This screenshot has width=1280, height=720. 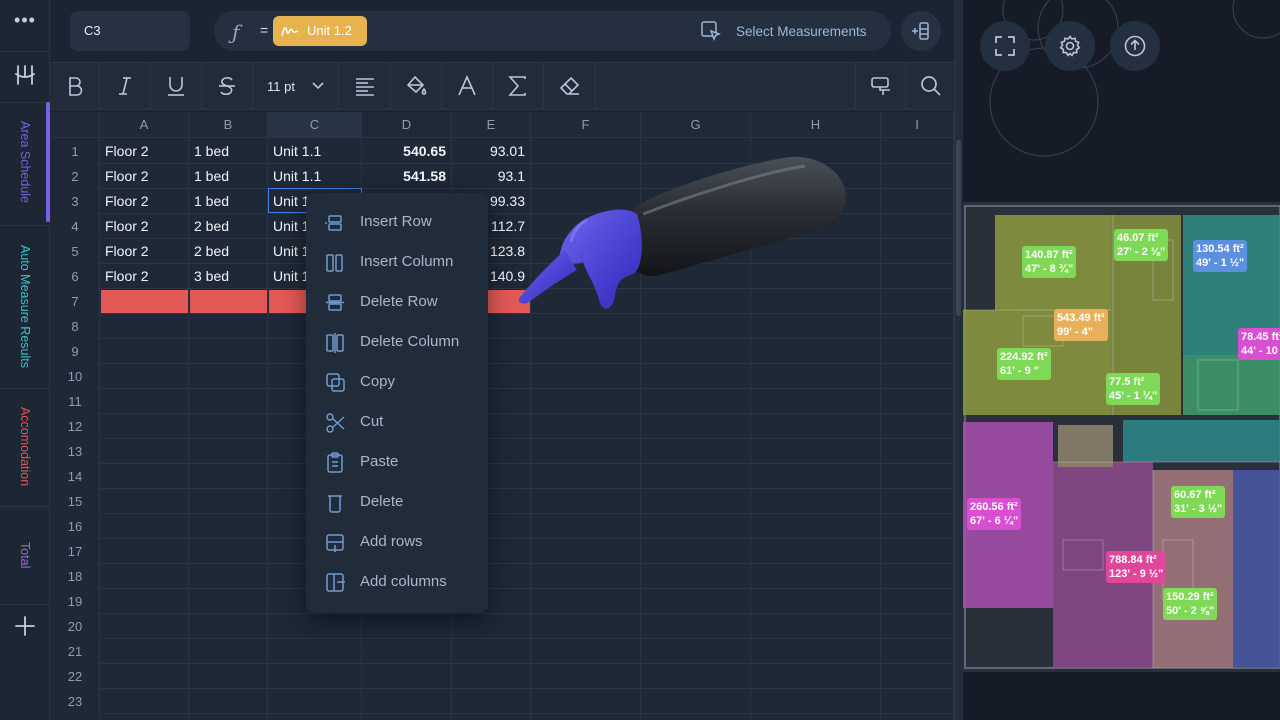 I want to click on menu-item-delete-column: Delete Column, so click(x=397, y=342).